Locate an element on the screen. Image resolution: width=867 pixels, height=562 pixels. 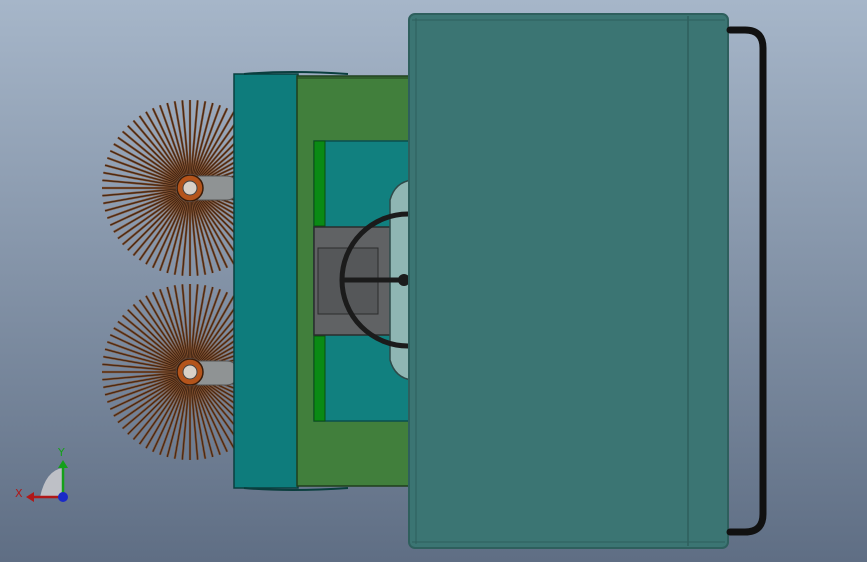
front-bumper is located at coordinates (266, 281).